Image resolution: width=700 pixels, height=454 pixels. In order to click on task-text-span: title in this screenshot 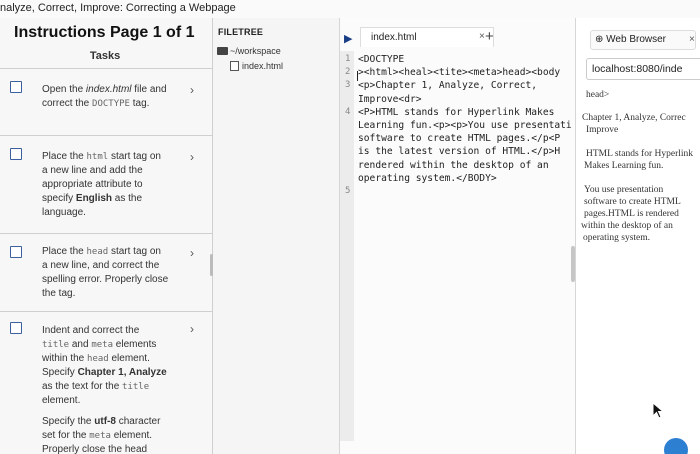, I will do `click(56, 345)`.